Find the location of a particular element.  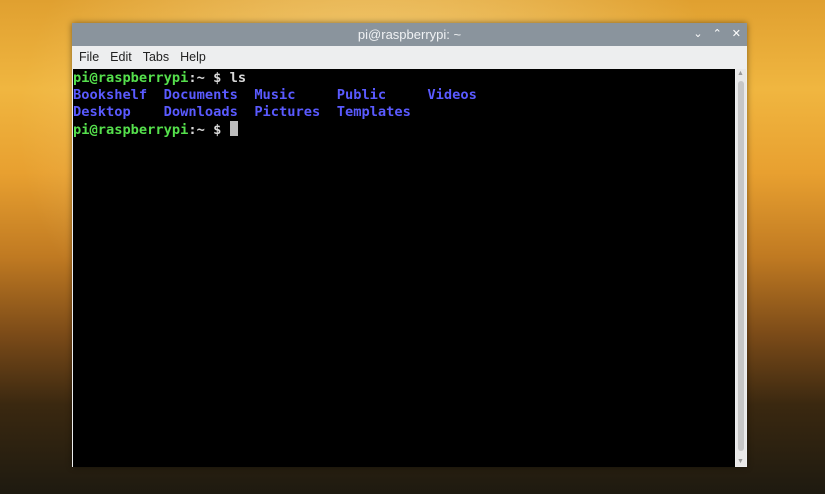

terminal-line: Desktop Downloads Pictures Templates is located at coordinates (404, 112).